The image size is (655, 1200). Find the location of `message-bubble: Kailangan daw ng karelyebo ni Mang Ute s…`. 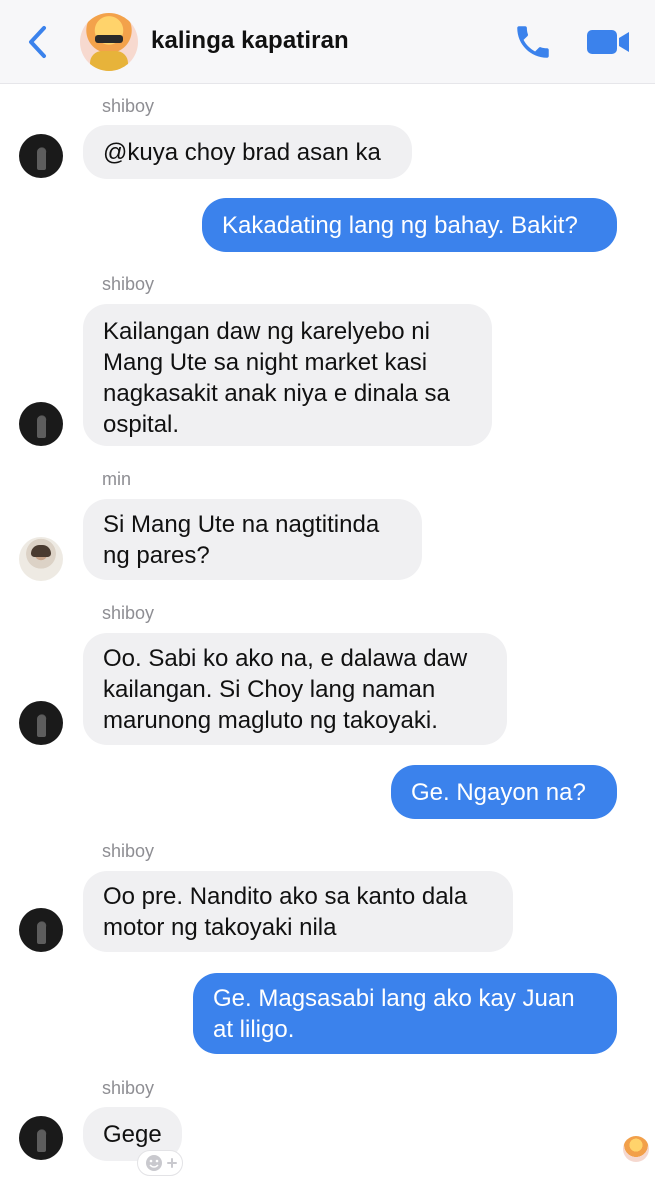

message-bubble: Kailangan daw ng karelyebo ni Mang Ute s… is located at coordinates (287, 375).